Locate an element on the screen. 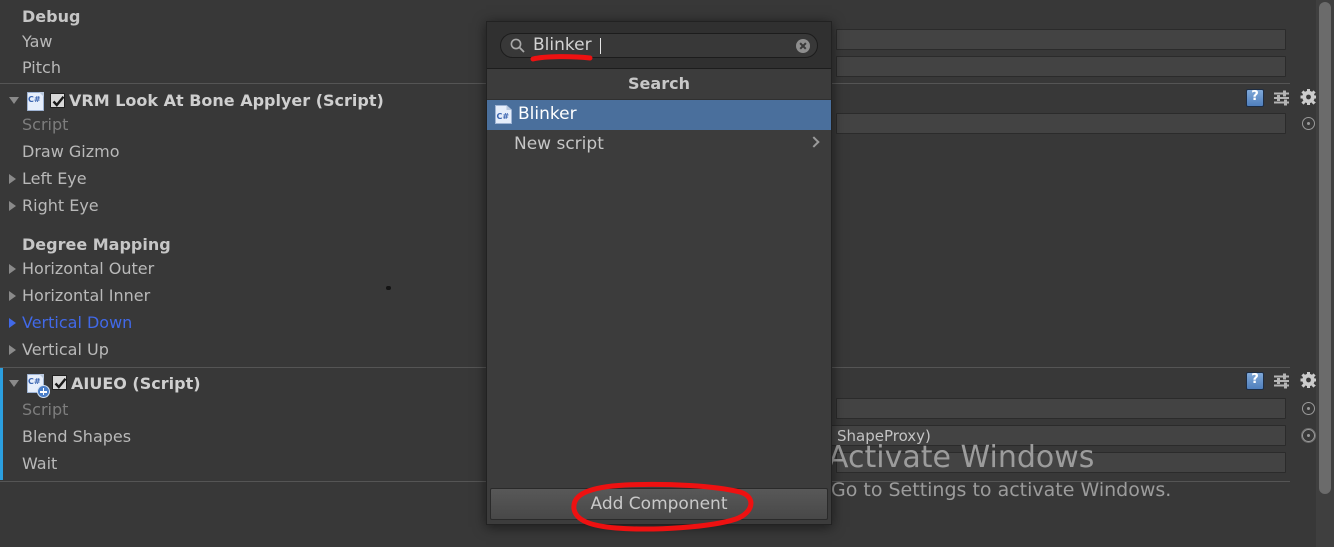 The height and width of the screenshot is (547, 1334). popup-item-blinker: C# Blinker is located at coordinates (659, 115).